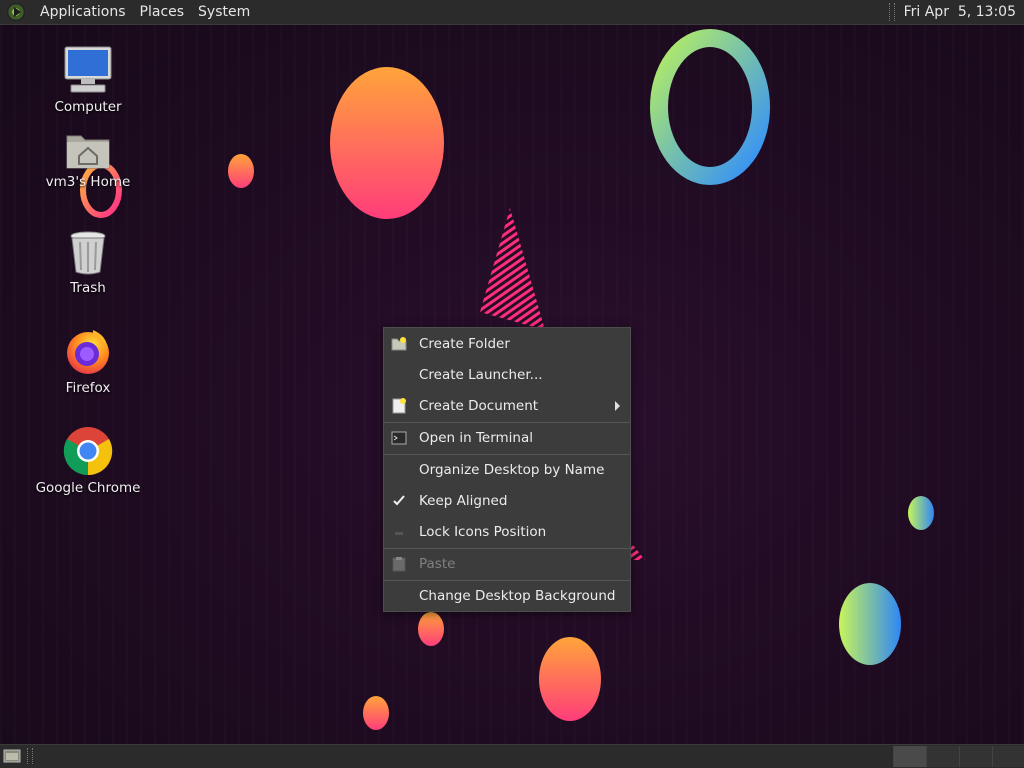  I want to click on new-folder-icon, so click(399, 344).